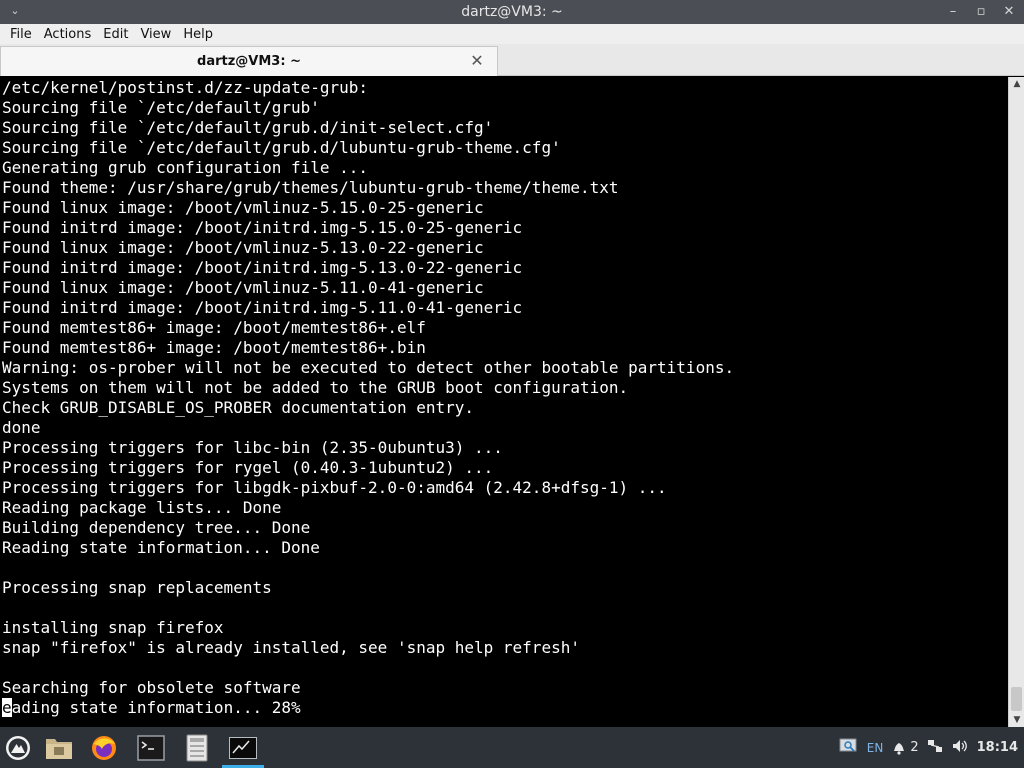  I want to click on menu-actions: Actions, so click(68, 34).